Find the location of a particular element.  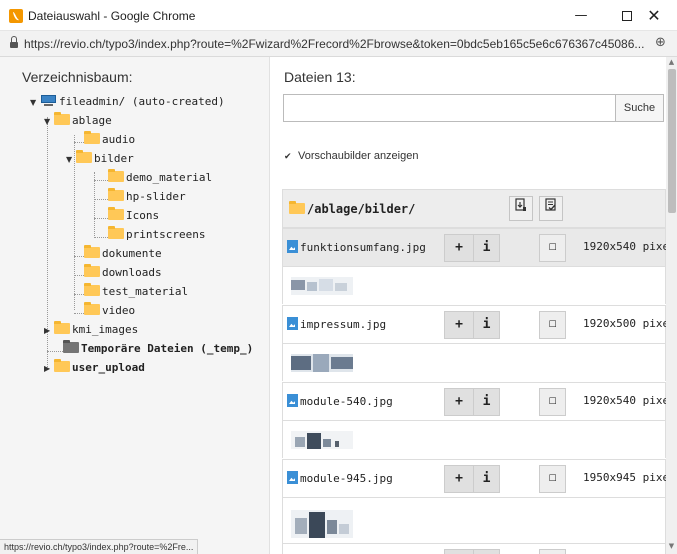

tree-item-kmi-images: ▶ kmi_images is located at coordinates (91, 330).